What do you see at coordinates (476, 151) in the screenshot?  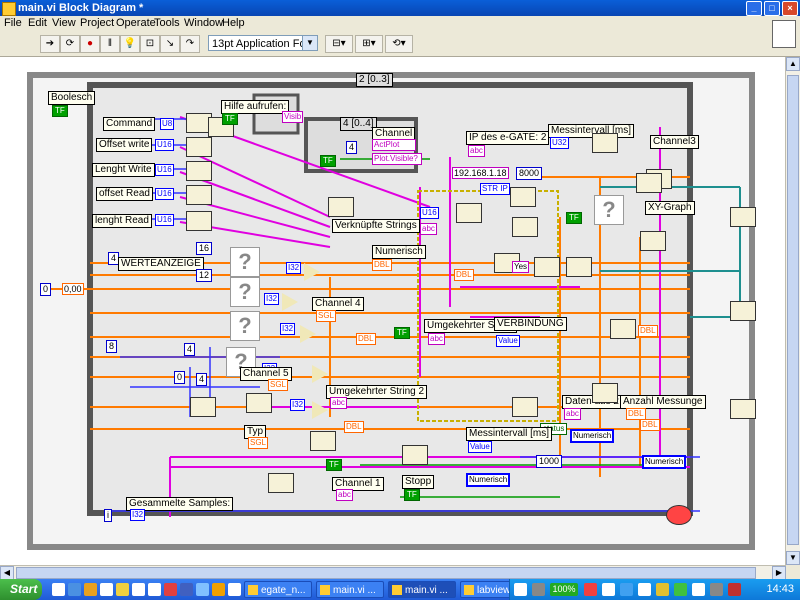 I see `ip-gate-type: abc` at bounding box center [476, 151].